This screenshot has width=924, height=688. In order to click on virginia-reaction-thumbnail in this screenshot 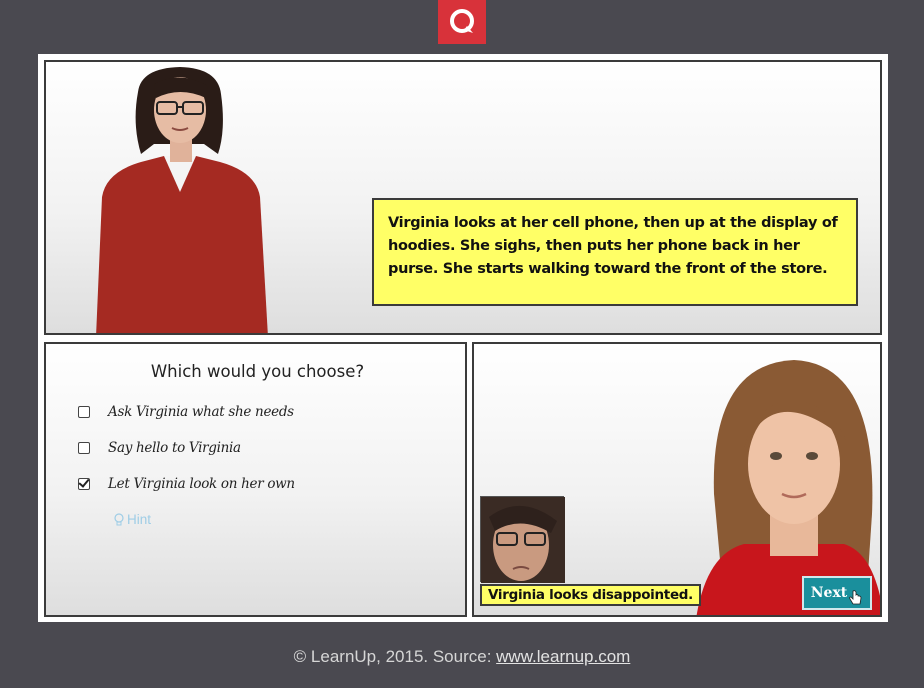, I will do `click(522, 539)`.